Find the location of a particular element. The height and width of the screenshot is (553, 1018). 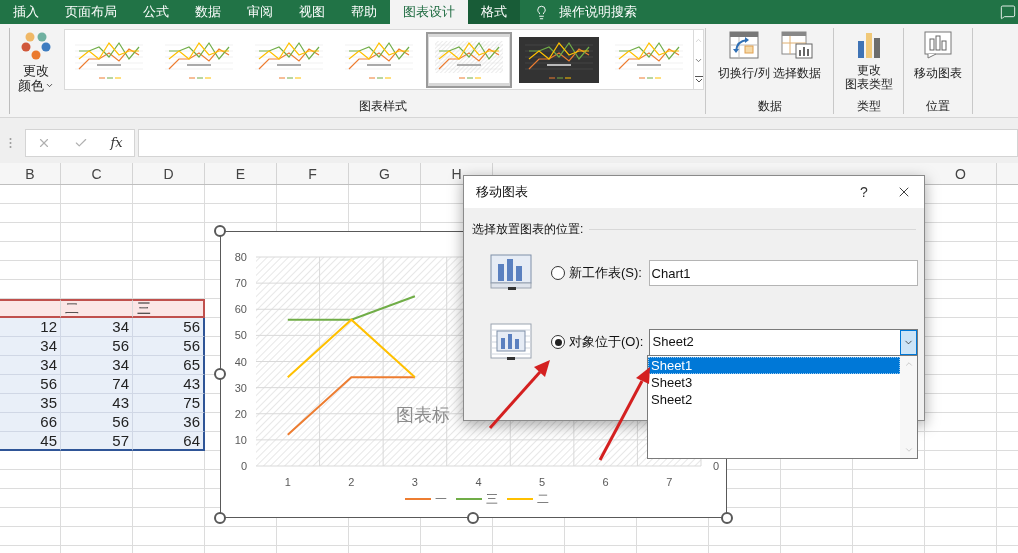

axis-label: 3 is located at coordinates (414, 482).